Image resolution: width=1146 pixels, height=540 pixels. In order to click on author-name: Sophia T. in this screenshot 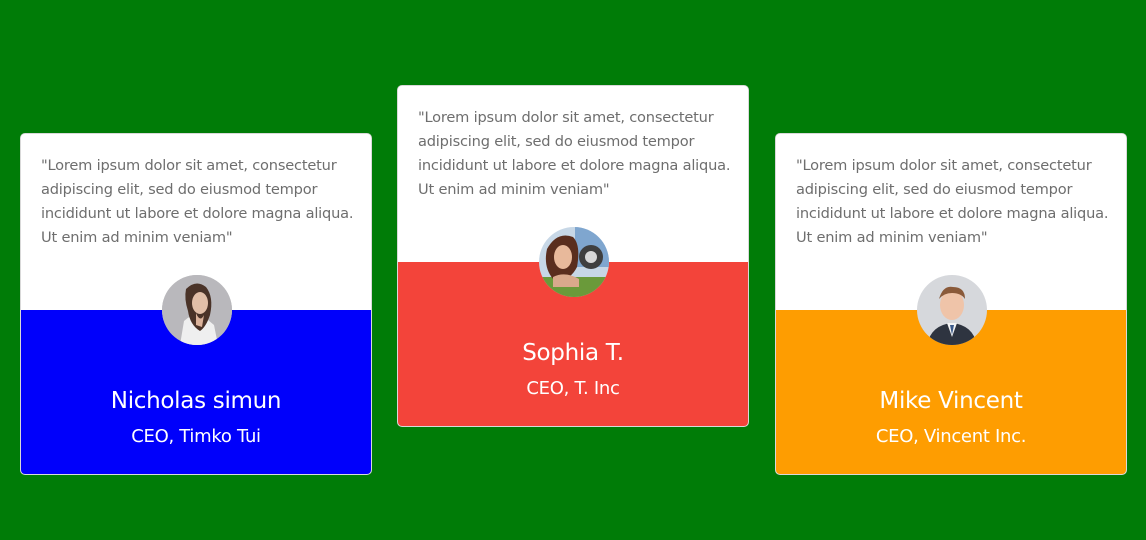, I will do `click(573, 353)`.